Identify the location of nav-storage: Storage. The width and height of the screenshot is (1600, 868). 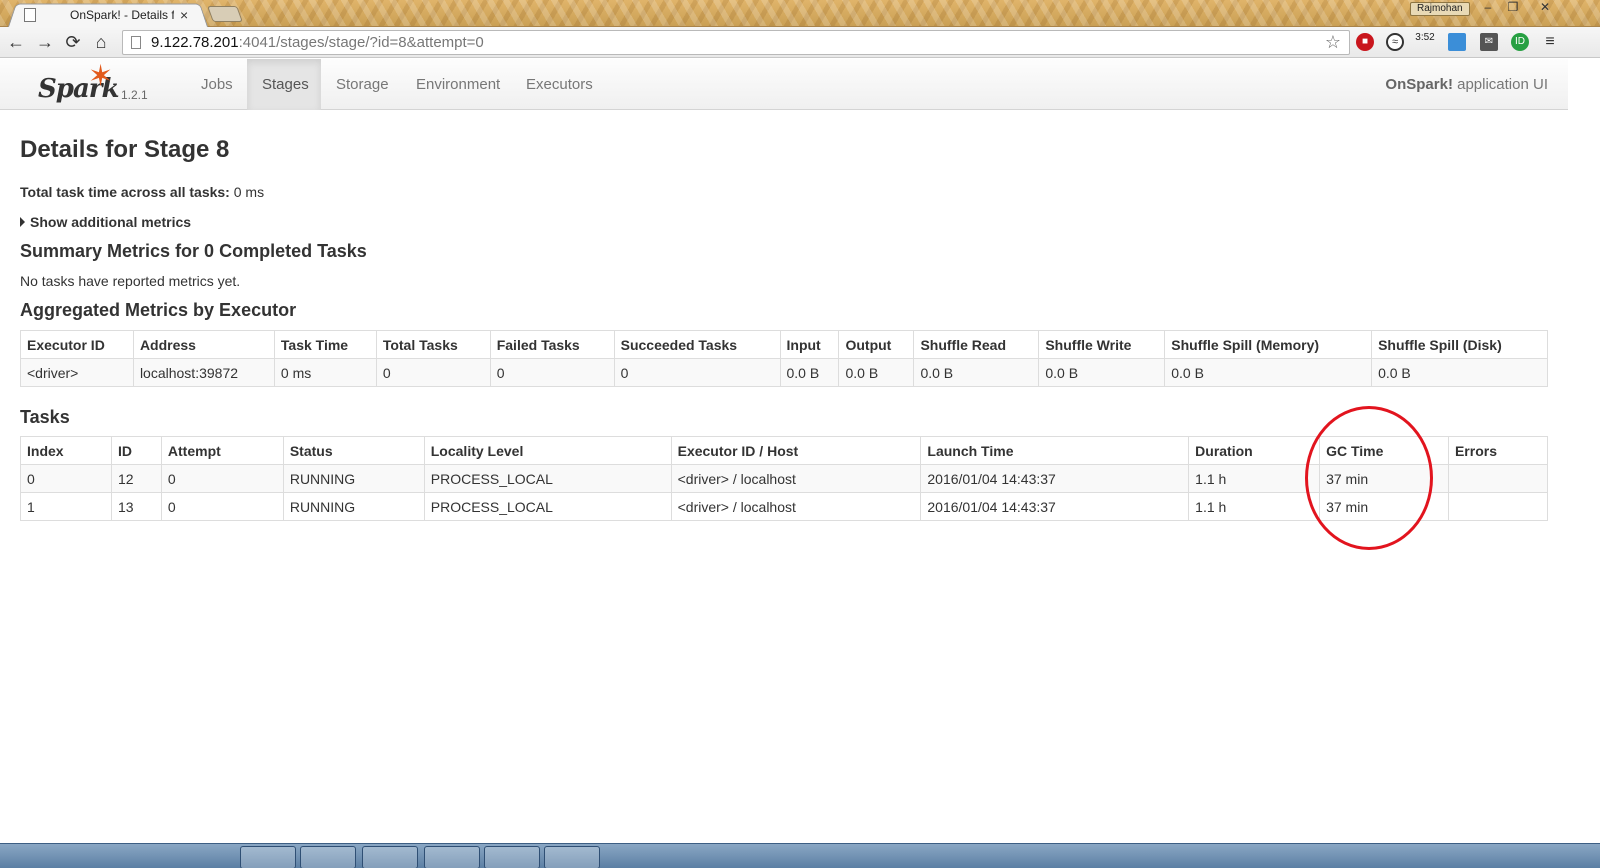
(362, 84).